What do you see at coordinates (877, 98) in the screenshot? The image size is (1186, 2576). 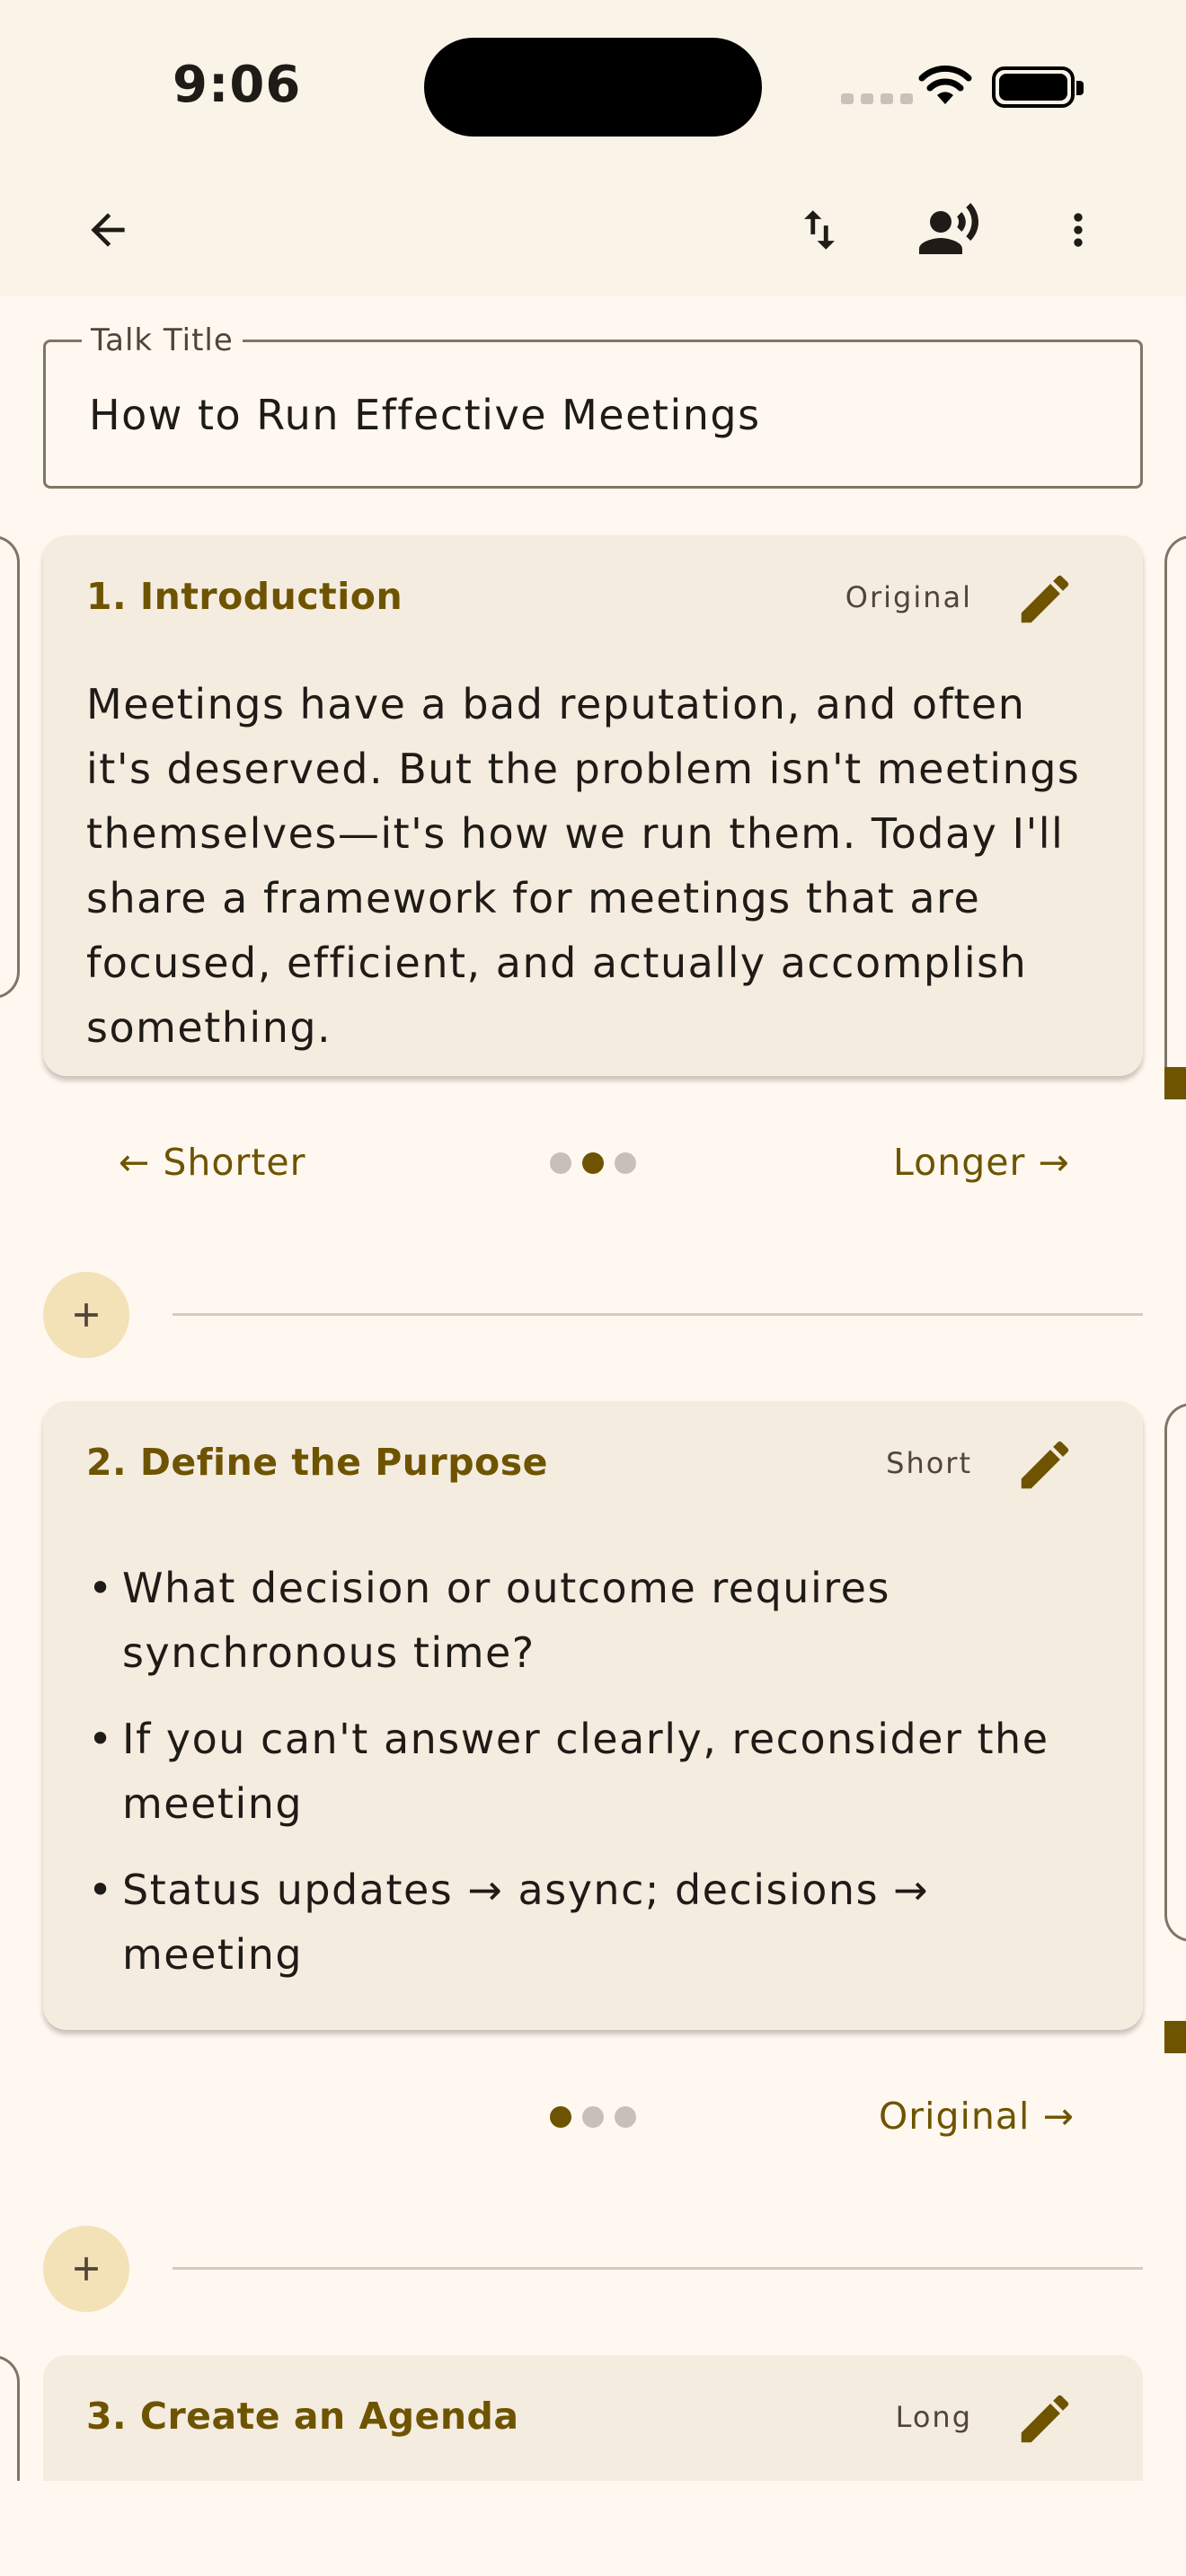 I see `cellular-signal-icon` at bounding box center [877, 98].